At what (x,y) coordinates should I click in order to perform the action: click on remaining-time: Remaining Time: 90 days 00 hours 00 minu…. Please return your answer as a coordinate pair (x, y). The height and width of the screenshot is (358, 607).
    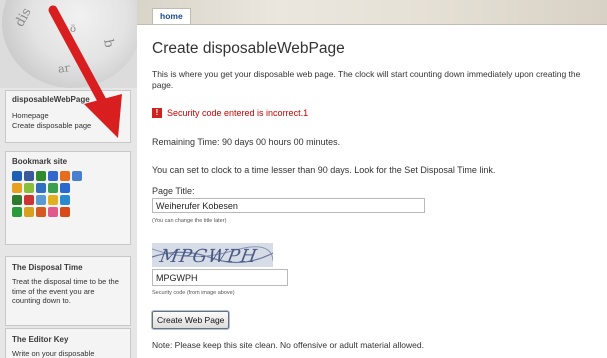
    Looking at the image, I should click on (246, 142).